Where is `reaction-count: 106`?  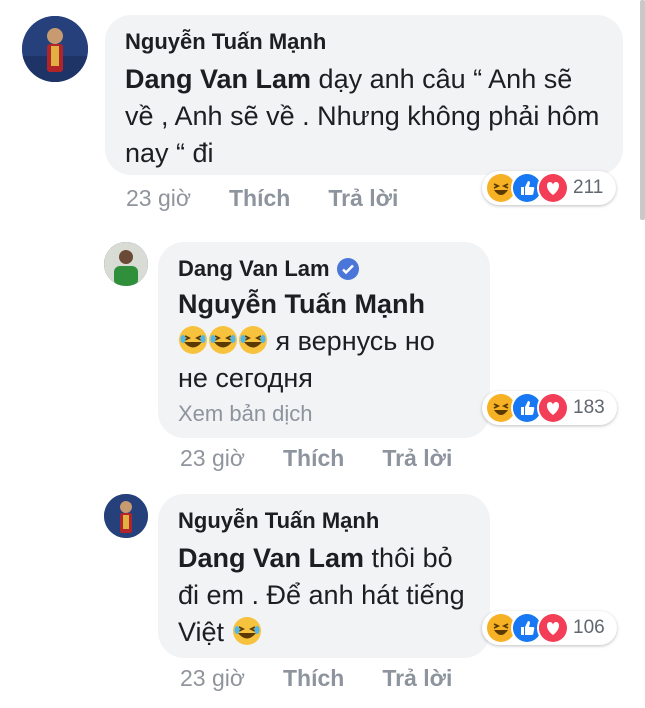 reaction-count: 106 is located at coordinates (589, 627).